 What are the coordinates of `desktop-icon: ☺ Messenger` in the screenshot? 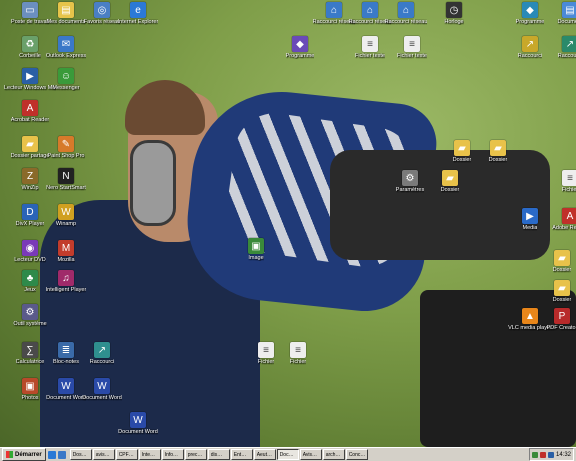 It's located at (66, 79).